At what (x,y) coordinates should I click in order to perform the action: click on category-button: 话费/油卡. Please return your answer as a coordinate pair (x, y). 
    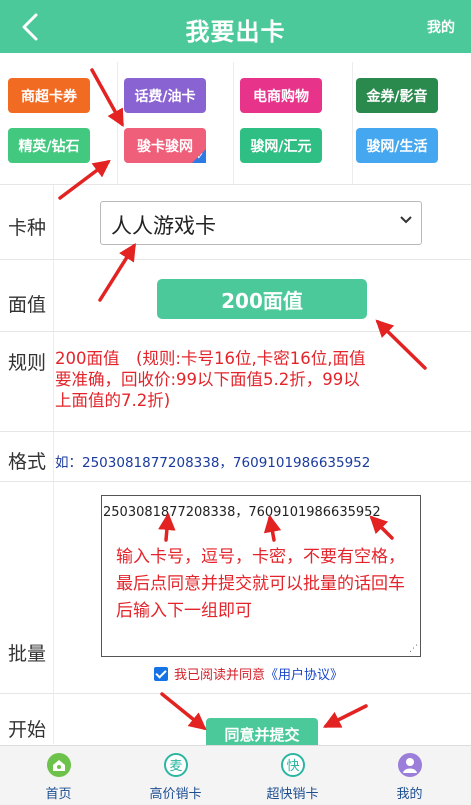
    Looking at the image, I should click on (165, 95).